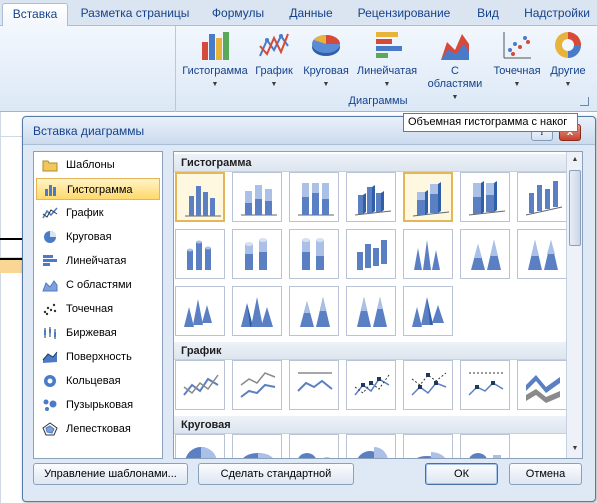 This screenshot has width=597, height=503. What do you see at coordinates (428, 385) in the screenshot?
I see `chart-type-stacked-line-markers` at bounding box center [428, 385].